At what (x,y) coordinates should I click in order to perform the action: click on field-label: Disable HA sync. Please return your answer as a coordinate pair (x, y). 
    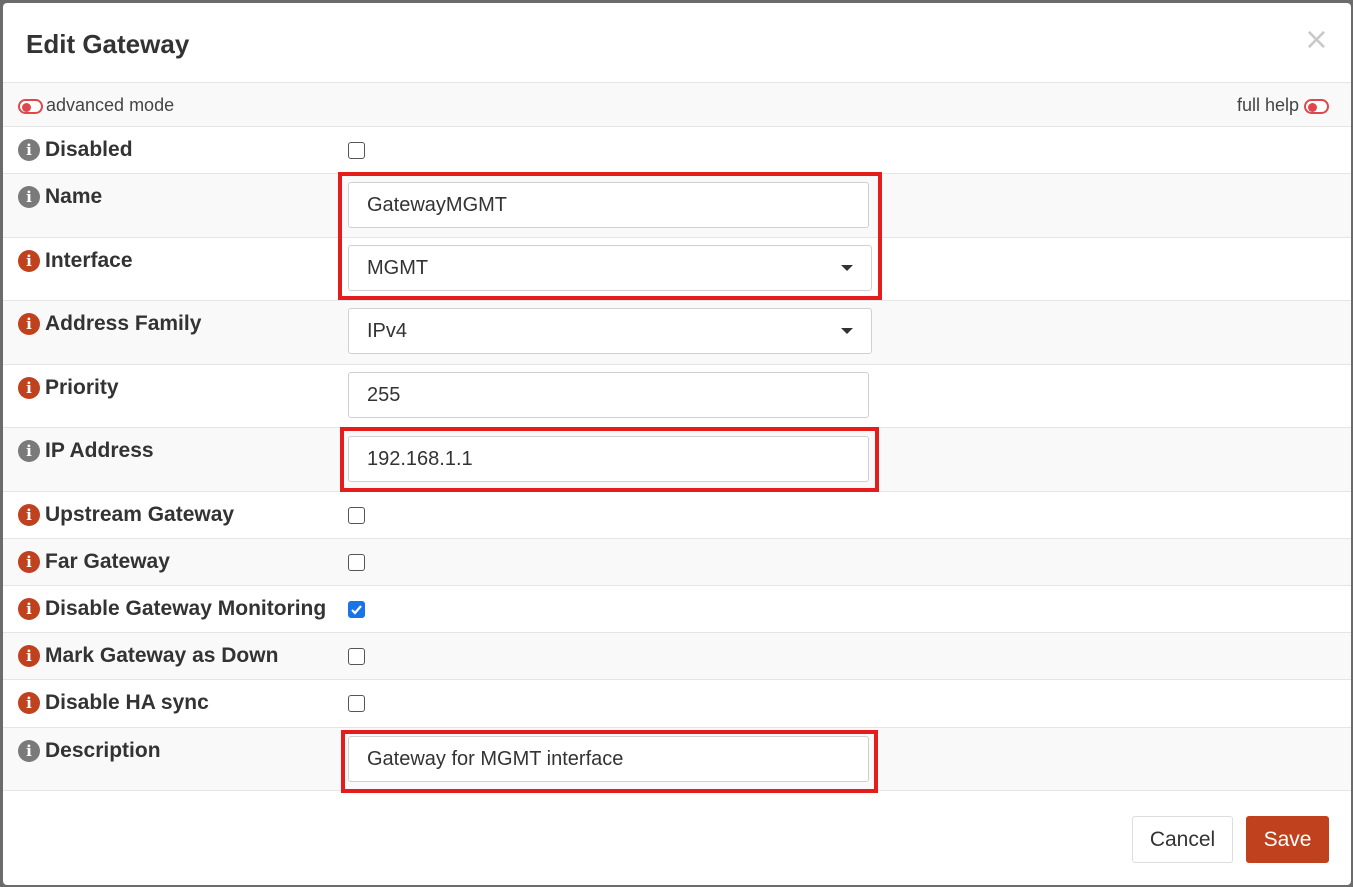
    Looking at the image, I should click on (127, 702).